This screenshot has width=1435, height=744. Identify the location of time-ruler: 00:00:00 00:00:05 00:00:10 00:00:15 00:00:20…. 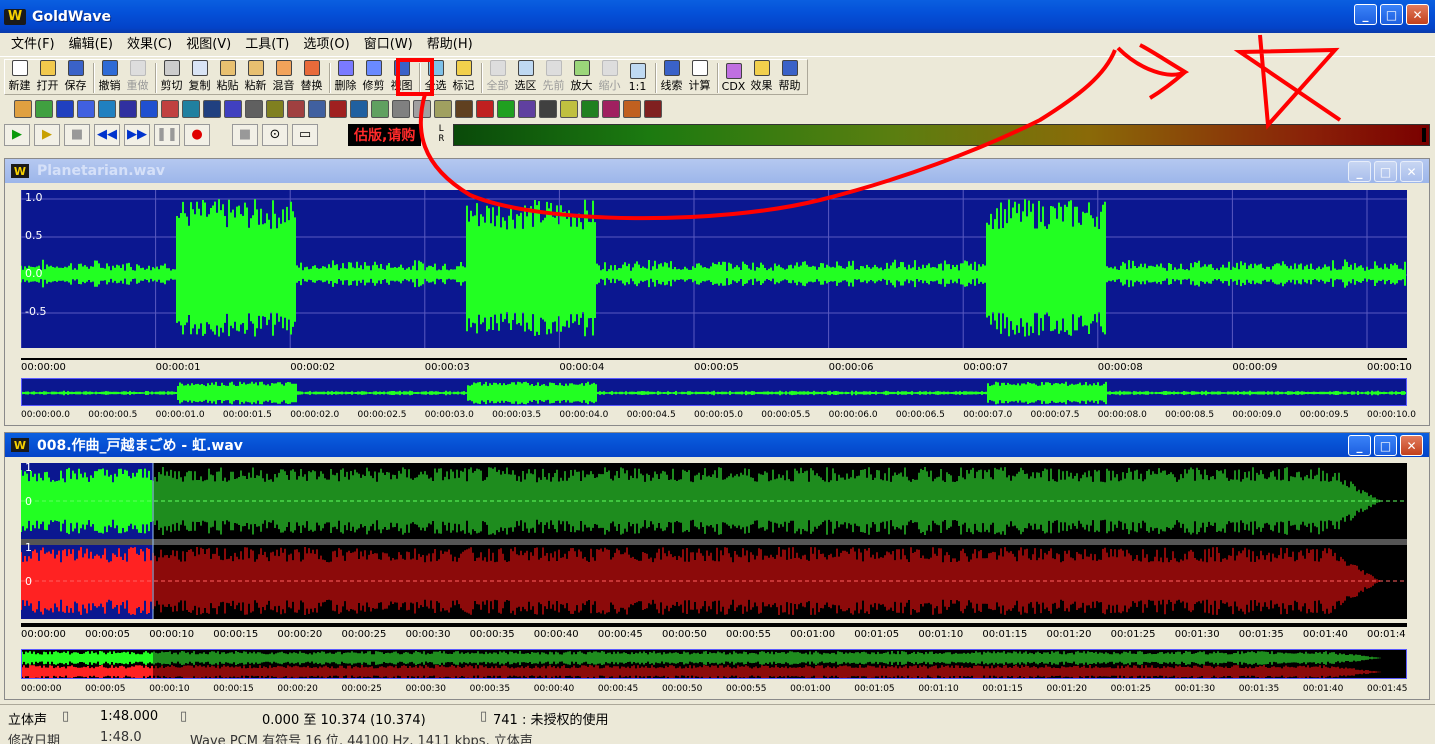
(714, 631).